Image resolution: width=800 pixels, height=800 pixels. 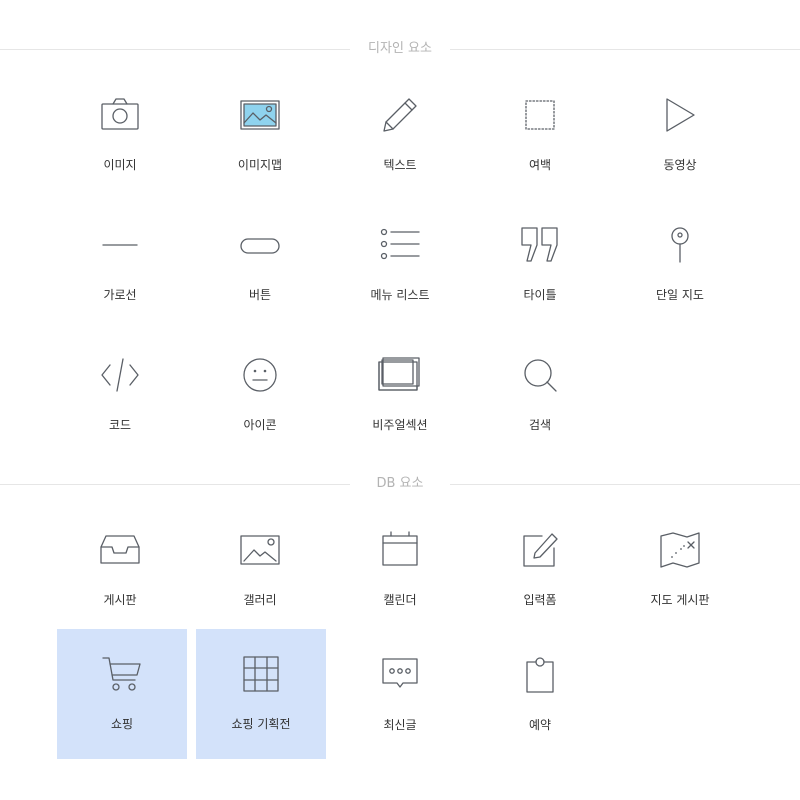 I want to click on section-title-design: 디자인 요소, so click(x=400, y=48).